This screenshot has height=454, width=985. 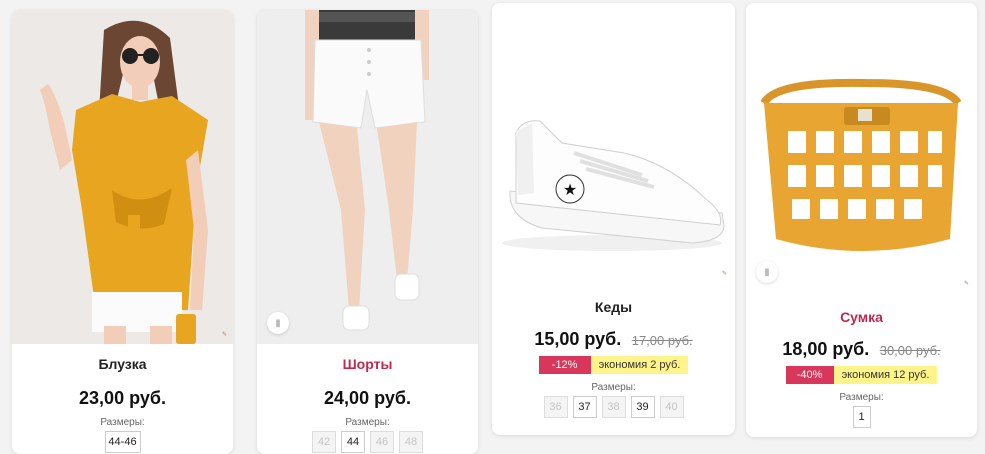 What do you see at coordinates (367, 398) in the screenshot?
I see `product-price: 24,00 руб.` at bounding box center [367, 398].